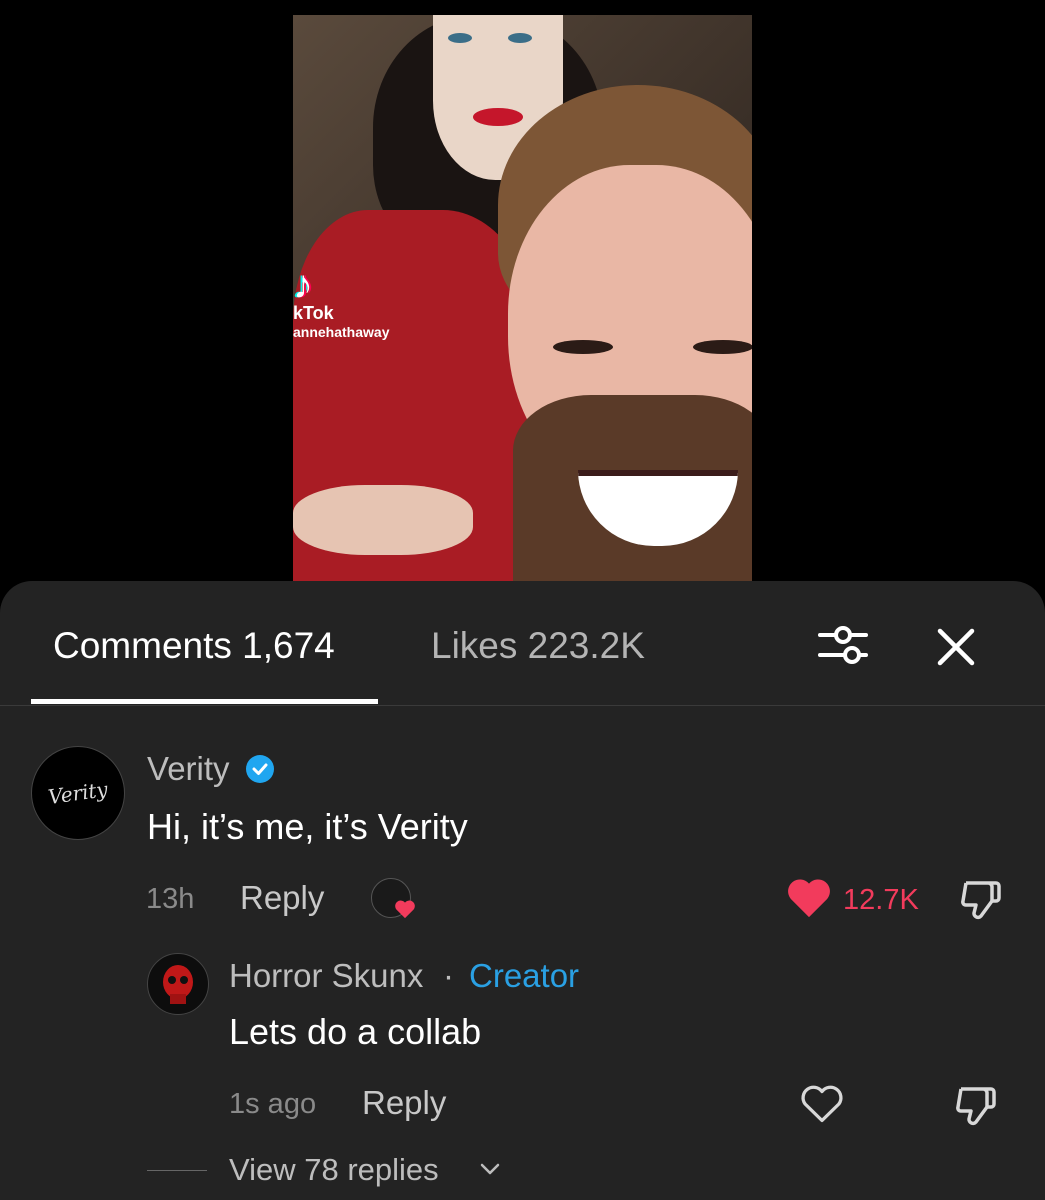 This screenshot has height=1200, width=1045. I want to click on reply-timestamp: 1s ago, so click(273, 1104).